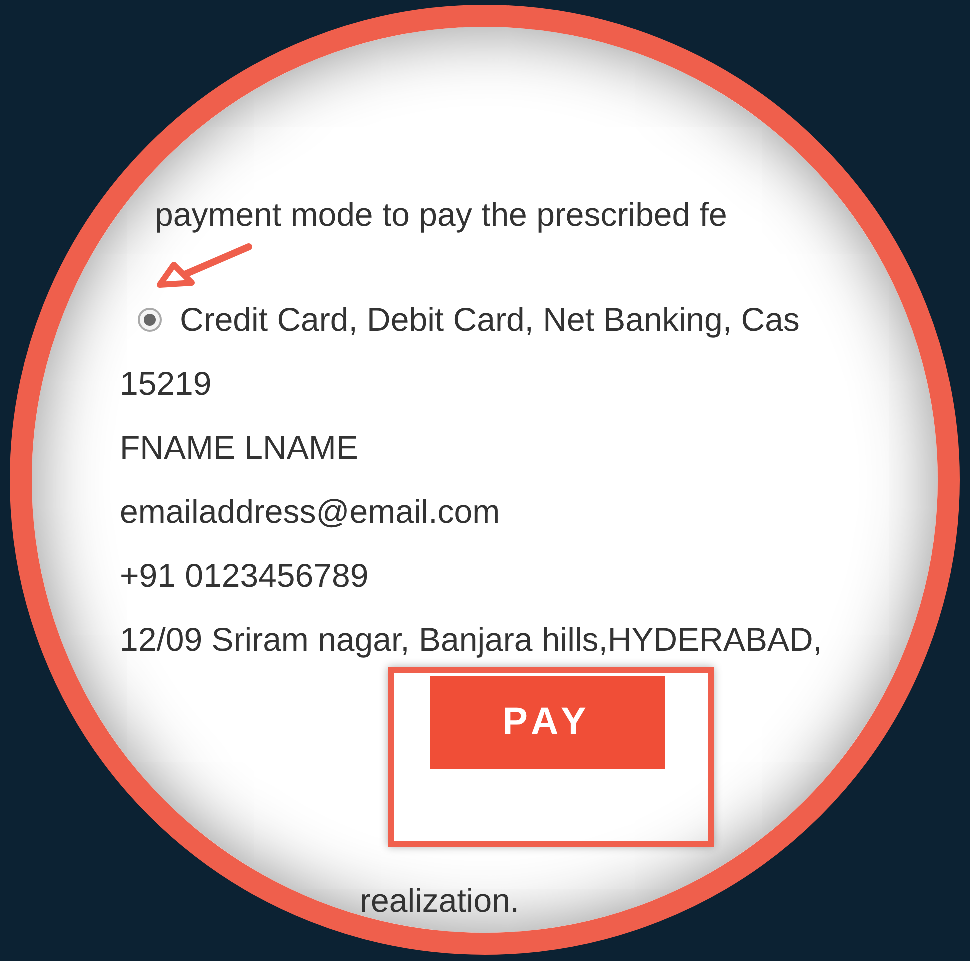  Describe the element at coordinates (204, 266) in the screenshot. I see `arrow-icon` at that location.